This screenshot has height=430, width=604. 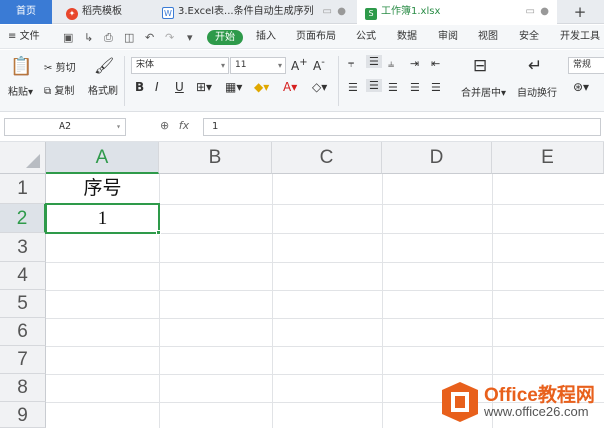 What do you see at coordinates (23, 388) in the screenshot?
I see `row-header: 8` at bounding box center [23, 388].